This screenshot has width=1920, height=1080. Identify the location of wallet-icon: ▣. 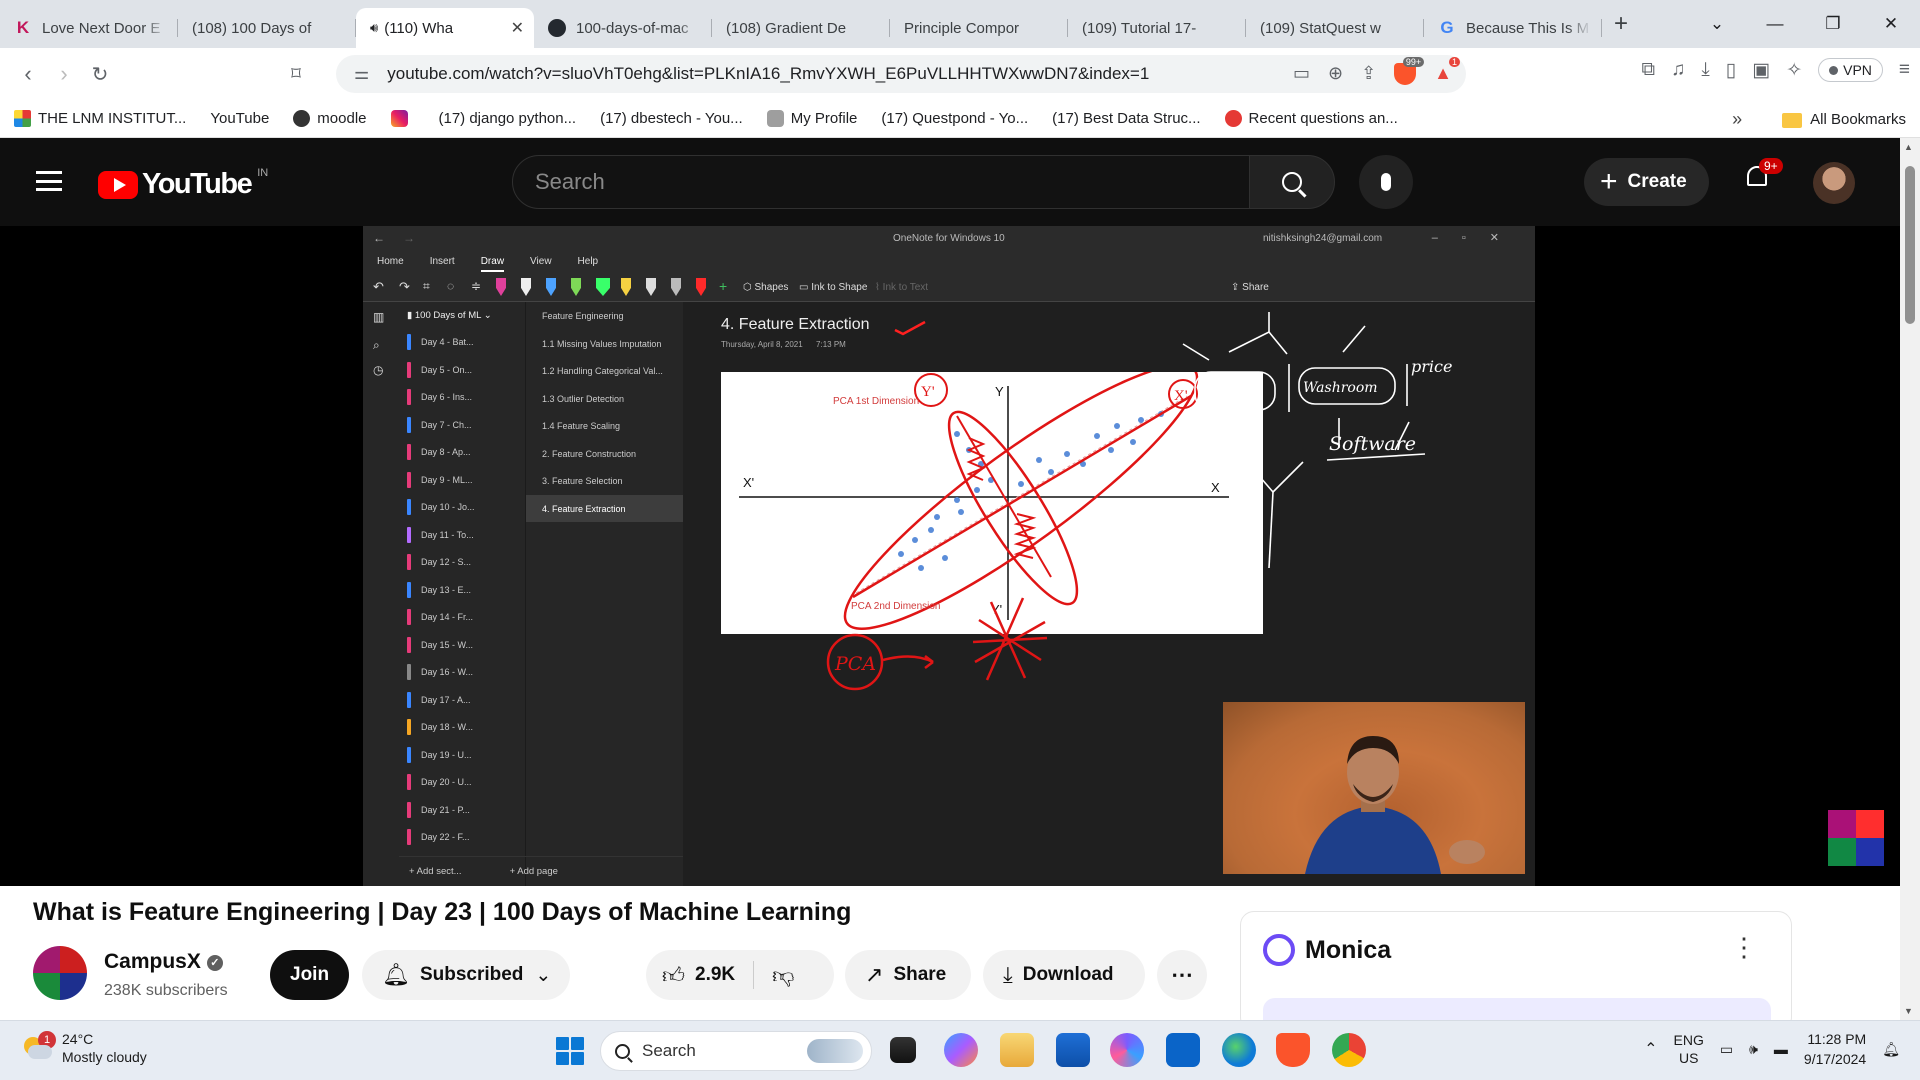
(1761, 70).